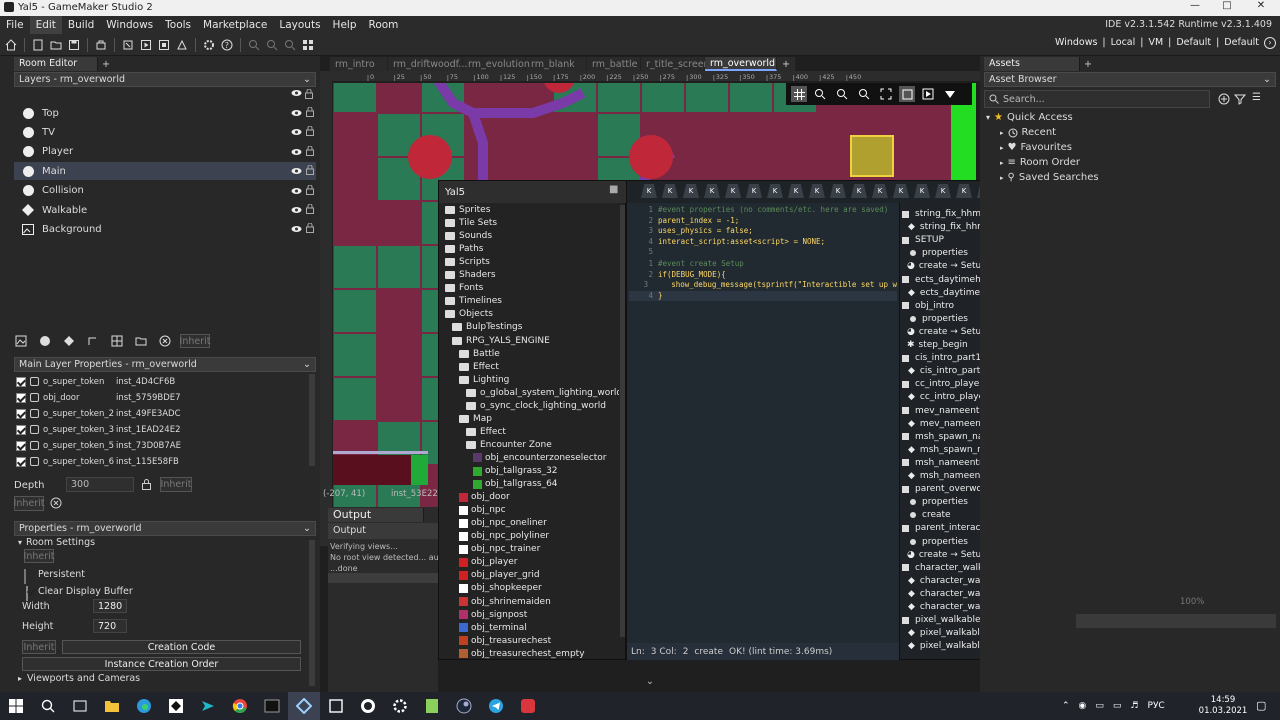 The height and width of the screenshot is (720, 1280). What do you see at coordinates (1076, 43) in the screenshot?
I see `target-platform: Windows` at bounding box center [1076, 43].